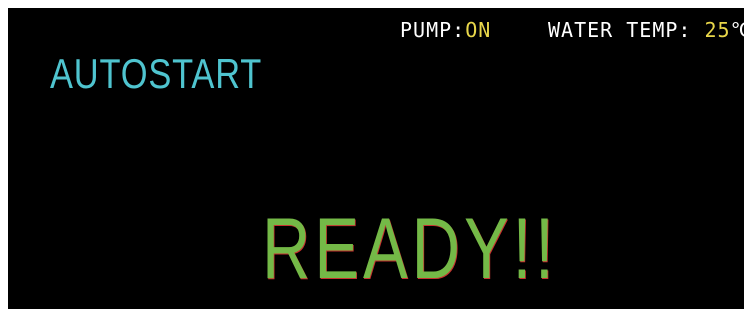  What do you see at coordinates (410, 249) in the screenshot?
I see `ready-status: READY!!` at bounding box center [410, 249].